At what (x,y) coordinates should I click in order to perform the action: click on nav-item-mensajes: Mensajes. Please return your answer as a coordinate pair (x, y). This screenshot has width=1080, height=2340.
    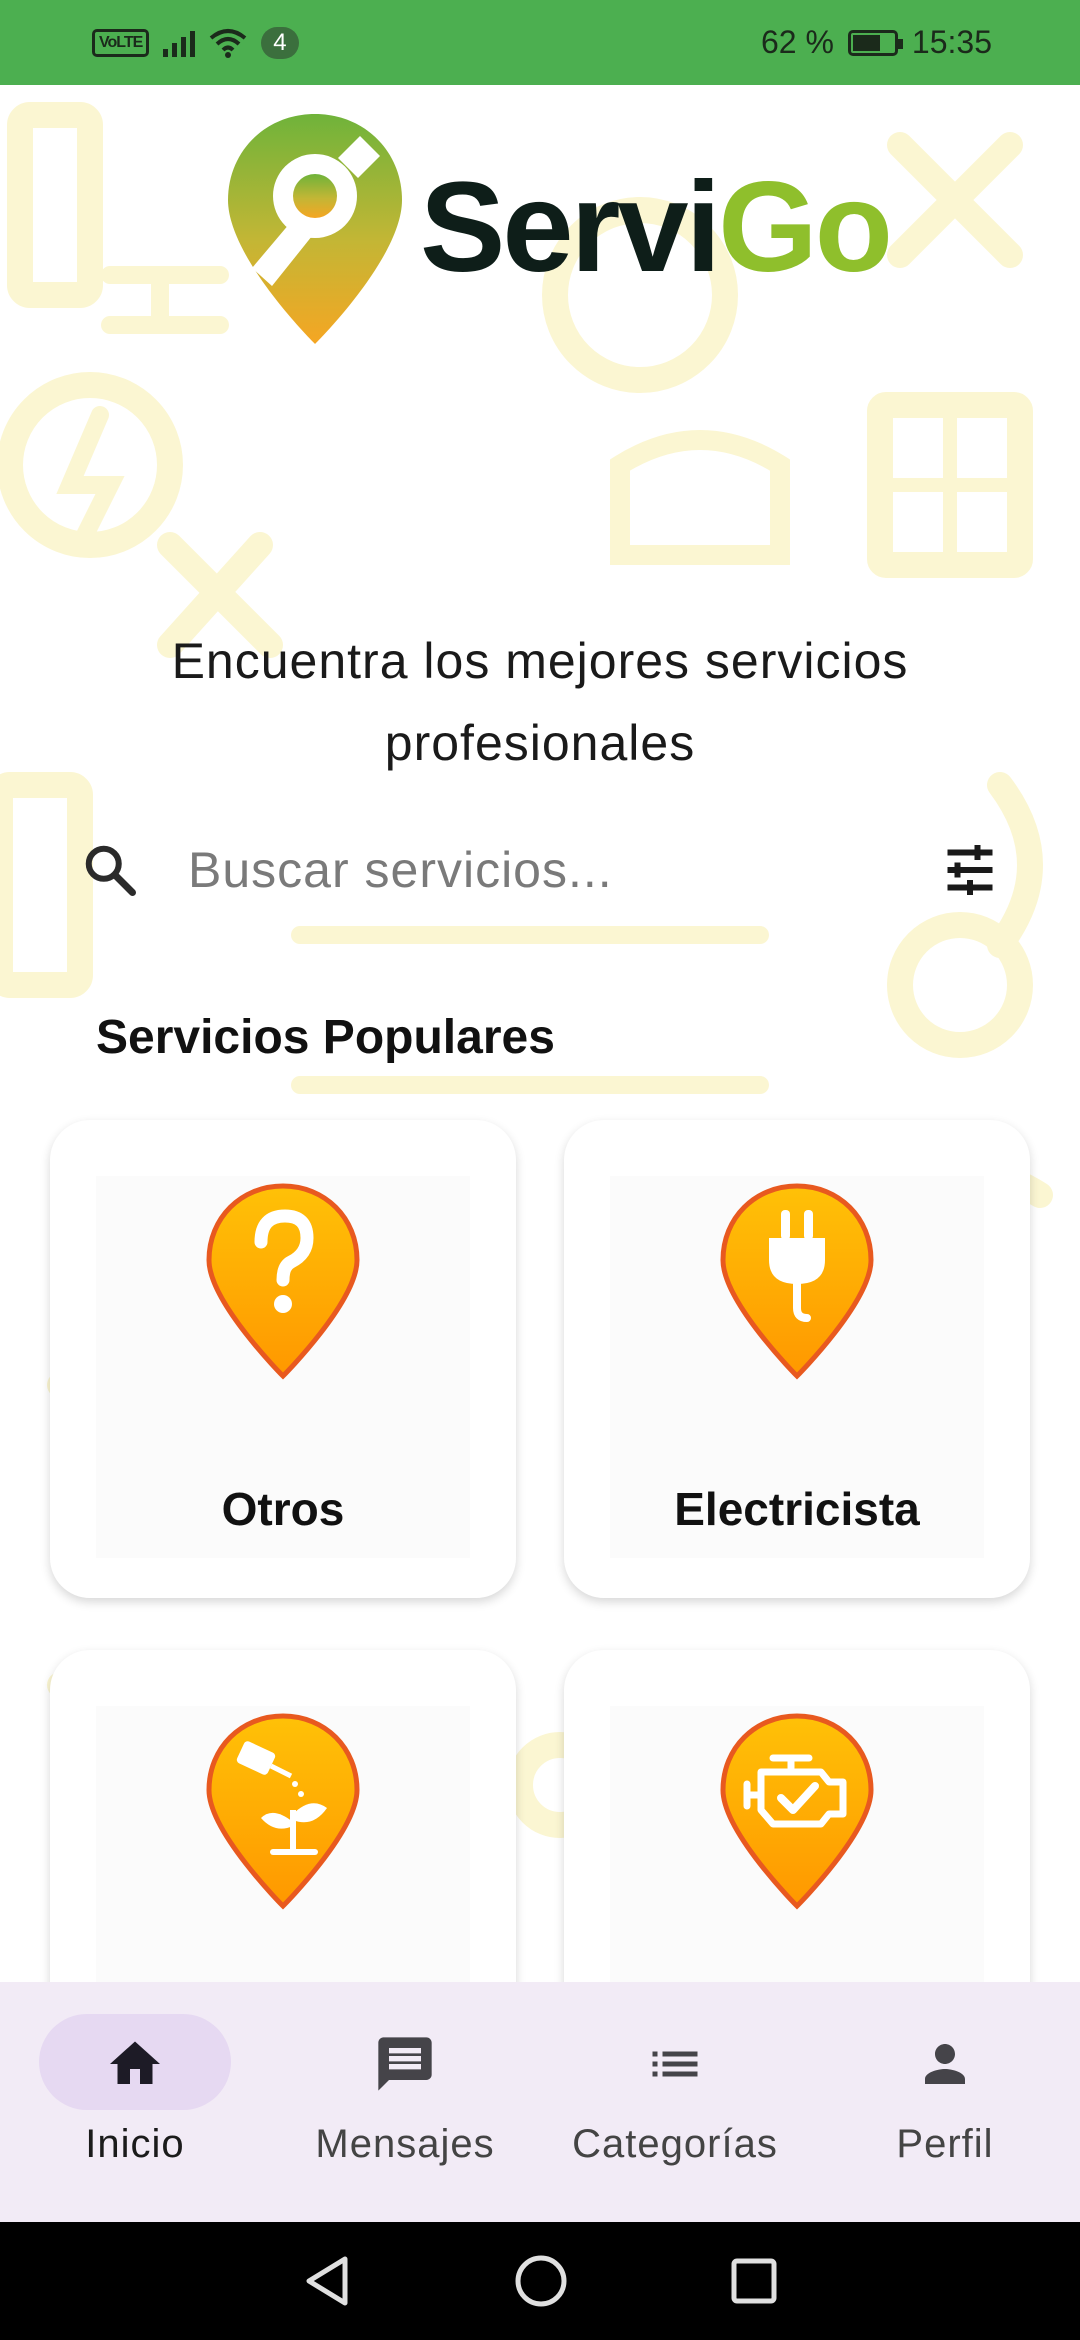
    Looking at the image, I should click on (405, 2102).